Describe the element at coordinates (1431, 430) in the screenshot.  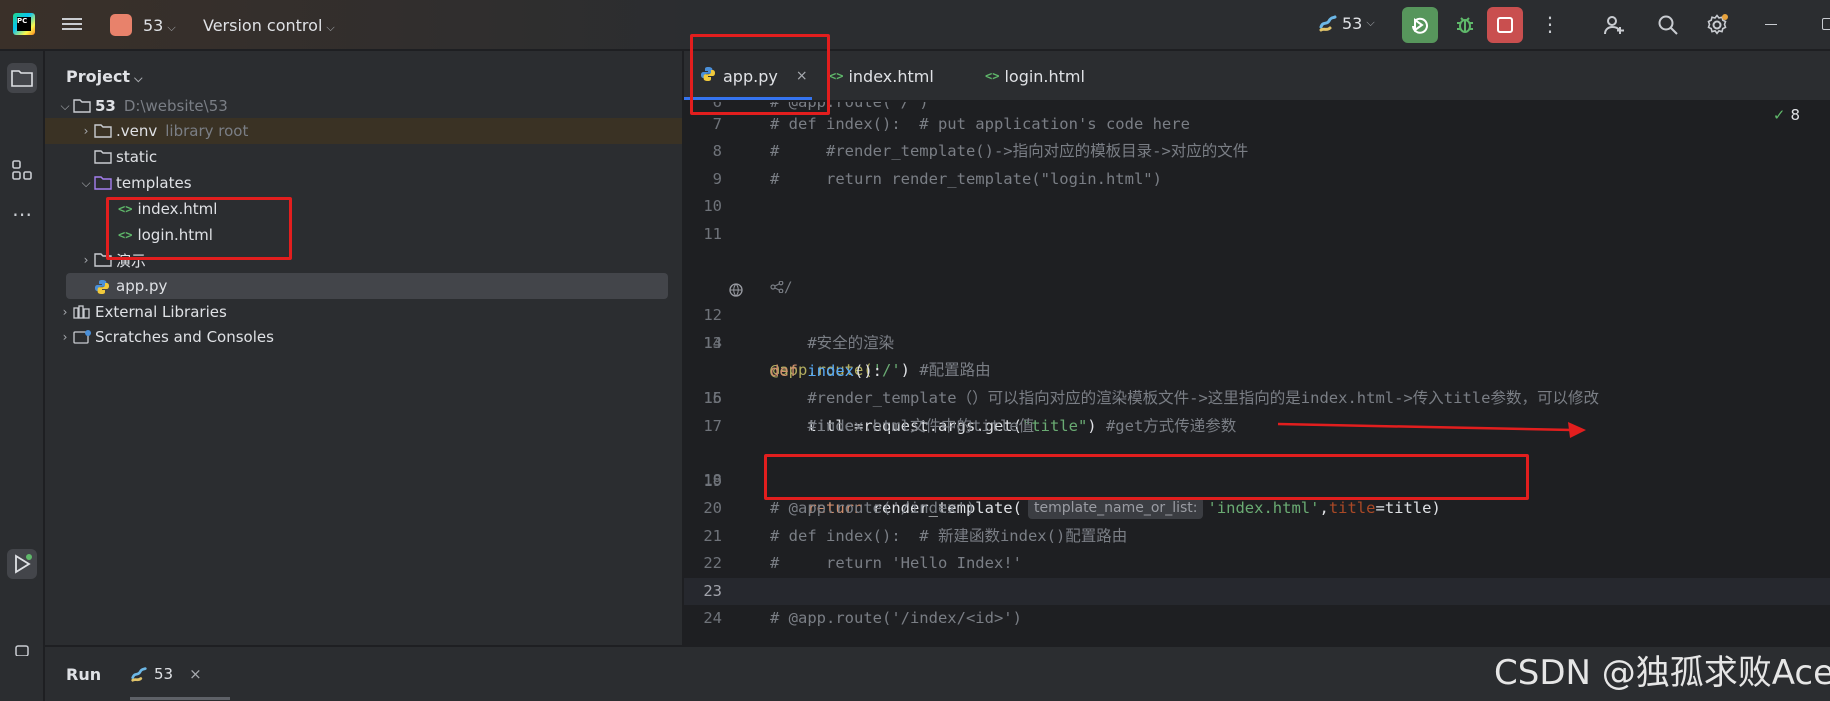
I see `annotation-arrow` at that location.